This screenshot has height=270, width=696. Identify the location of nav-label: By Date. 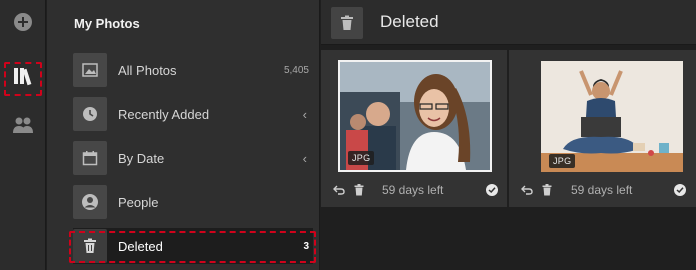
(141, 158).